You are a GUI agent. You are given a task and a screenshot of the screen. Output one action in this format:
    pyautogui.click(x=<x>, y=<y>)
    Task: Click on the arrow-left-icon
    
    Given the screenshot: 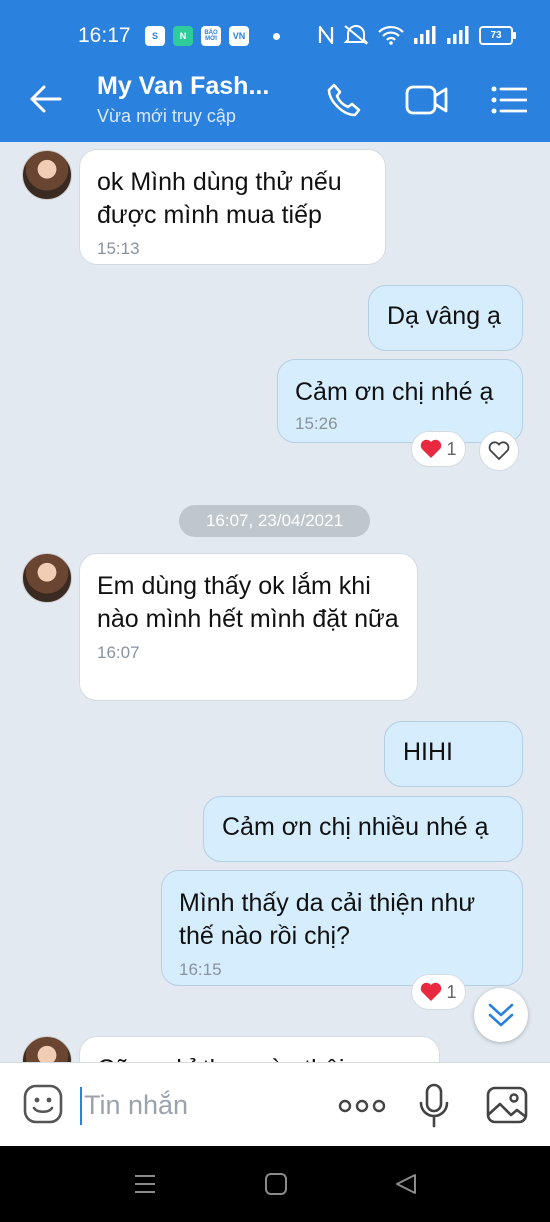 What is the action you would take?
    pyautogui.click(x=45, y=101)
    